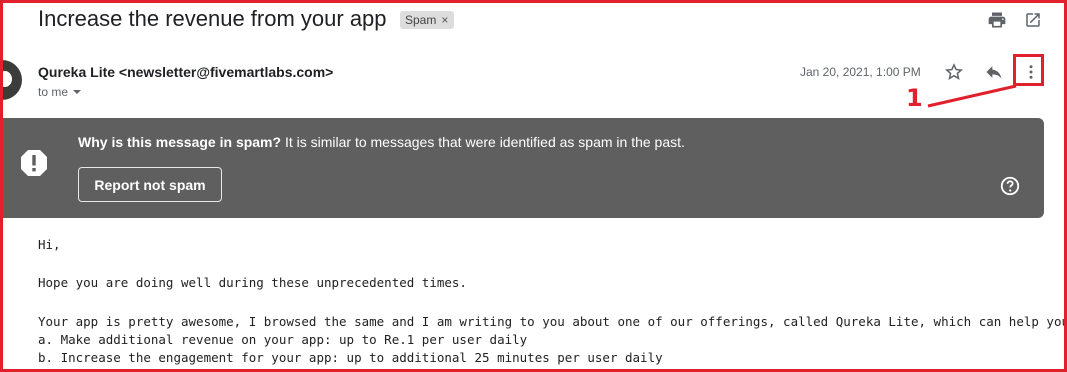 The height and width of the screenshot is (372, 1067). Describe the element at coordinates (212, 18) in the screenshot. I see `email-subject: Increase the revenue from your app` at that location.